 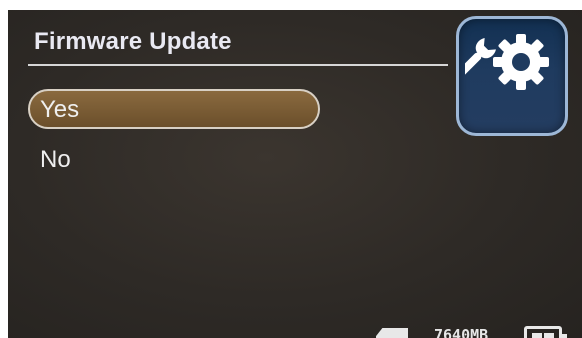 I want to click on menu-item-yes: Yes, so click(x=174, y=109).